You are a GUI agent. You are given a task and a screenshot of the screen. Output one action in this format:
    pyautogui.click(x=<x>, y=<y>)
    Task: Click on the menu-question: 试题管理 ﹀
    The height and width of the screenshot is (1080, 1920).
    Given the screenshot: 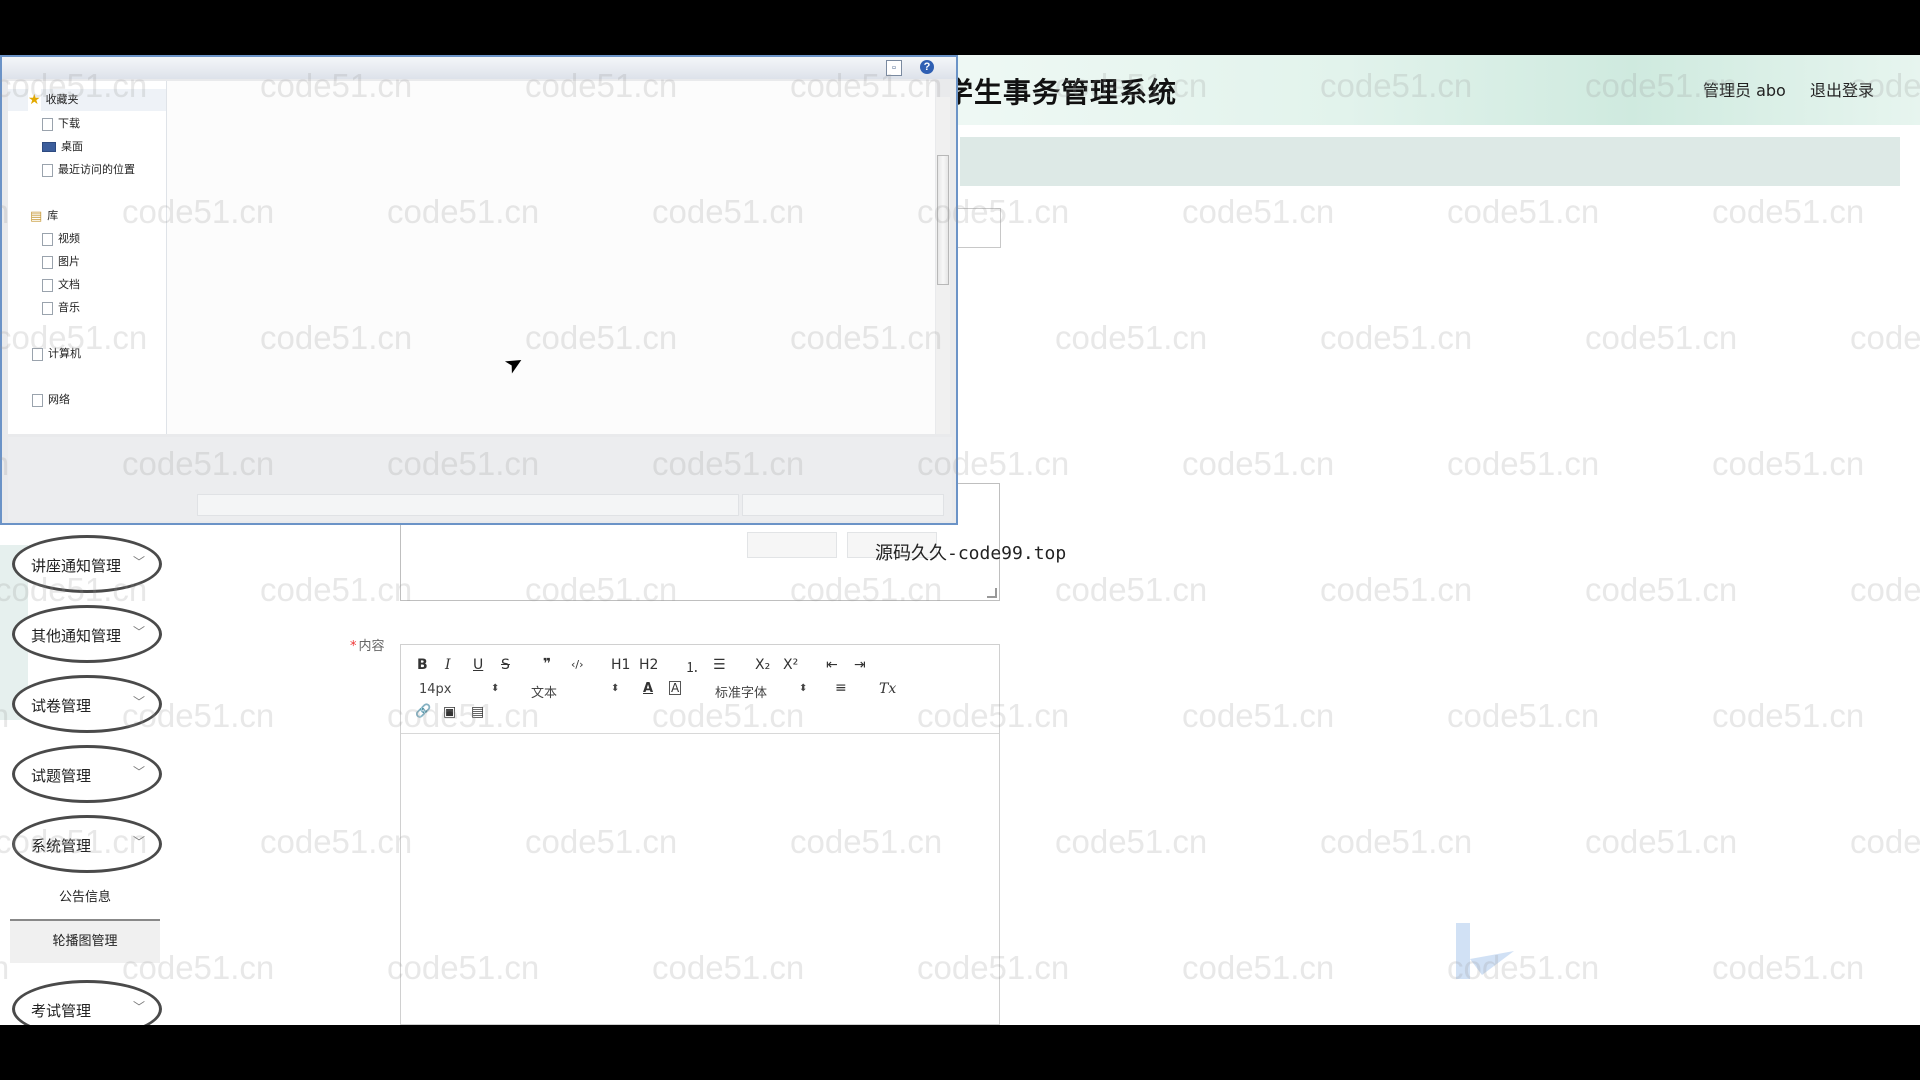 What is the action you would take?
    pyautogui.click(x=87, y=774)
    